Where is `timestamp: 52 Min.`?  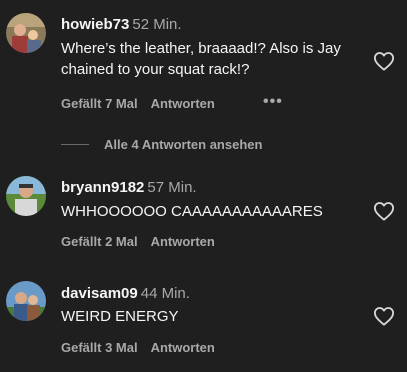
timestamp: 52 Min. is located at coordinates (157, 24).